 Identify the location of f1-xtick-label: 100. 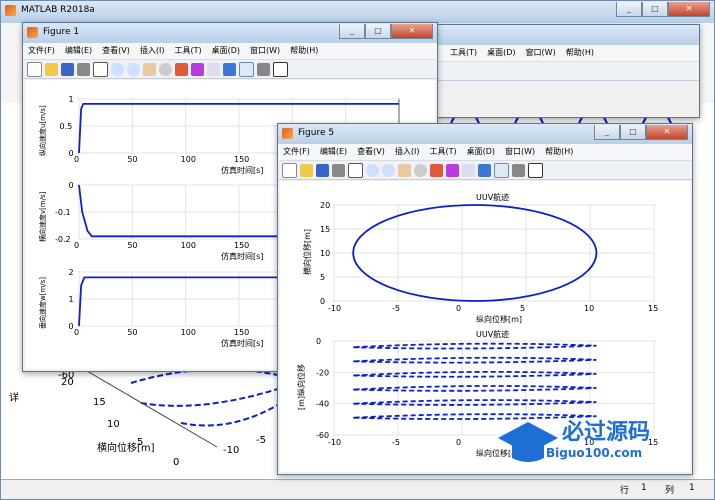
(188, 245).